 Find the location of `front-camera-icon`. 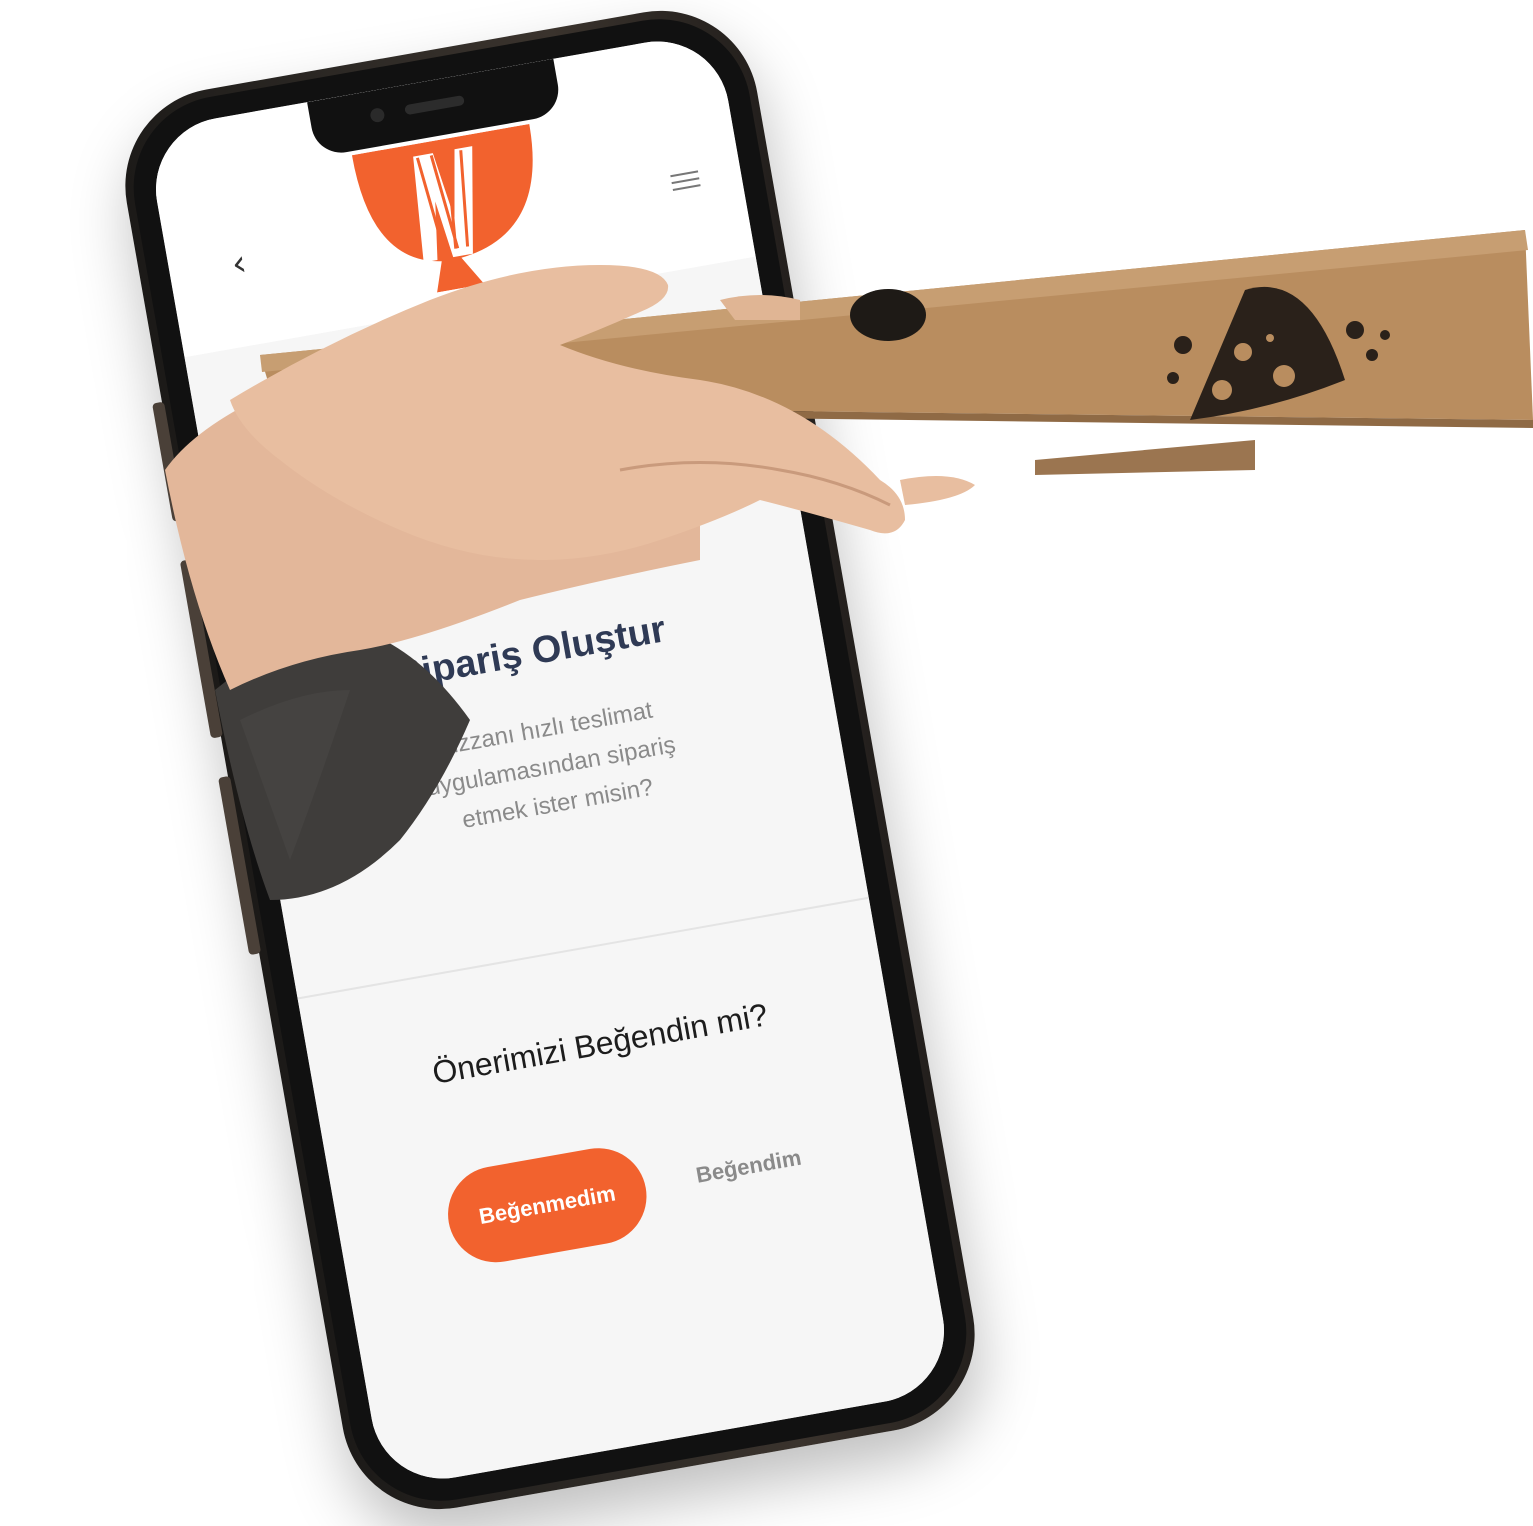

front-camera-icon is located at coordinates (377, 115).